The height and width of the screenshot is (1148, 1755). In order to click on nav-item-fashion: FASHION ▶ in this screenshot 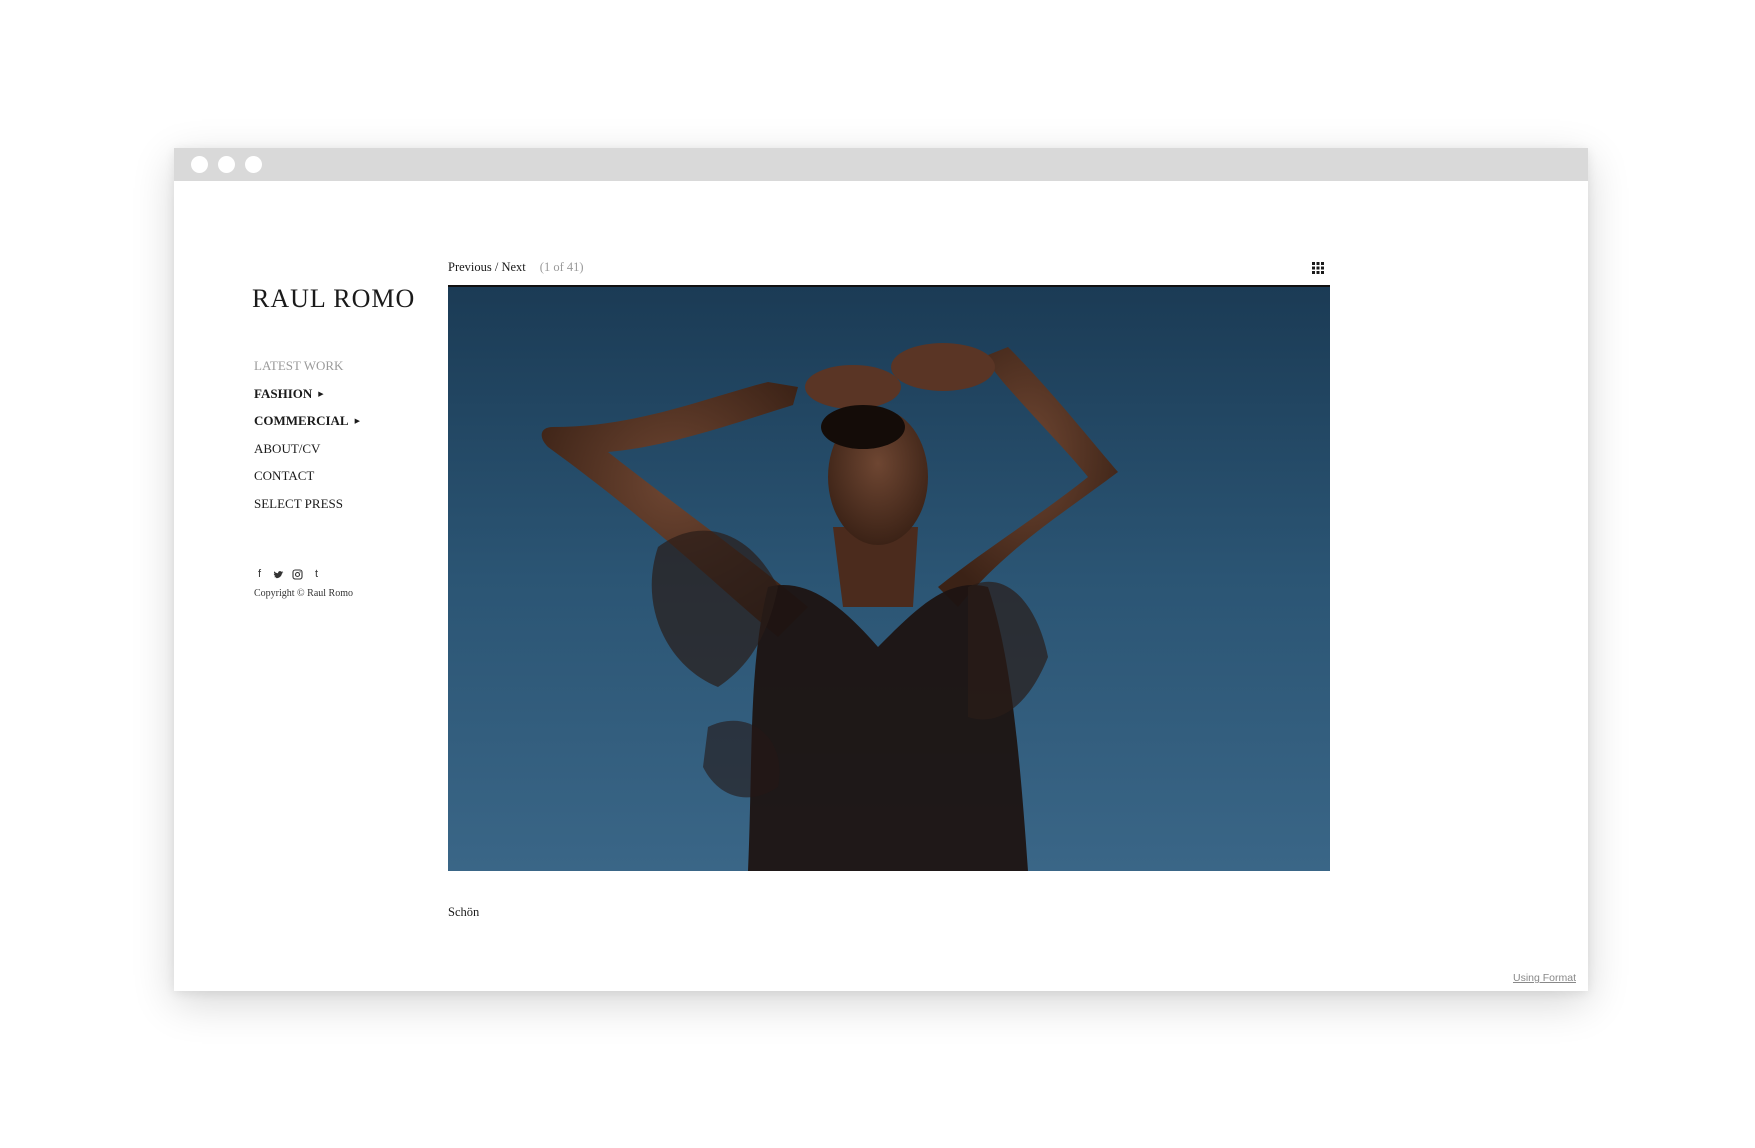, I will do `click(307, 400)`.